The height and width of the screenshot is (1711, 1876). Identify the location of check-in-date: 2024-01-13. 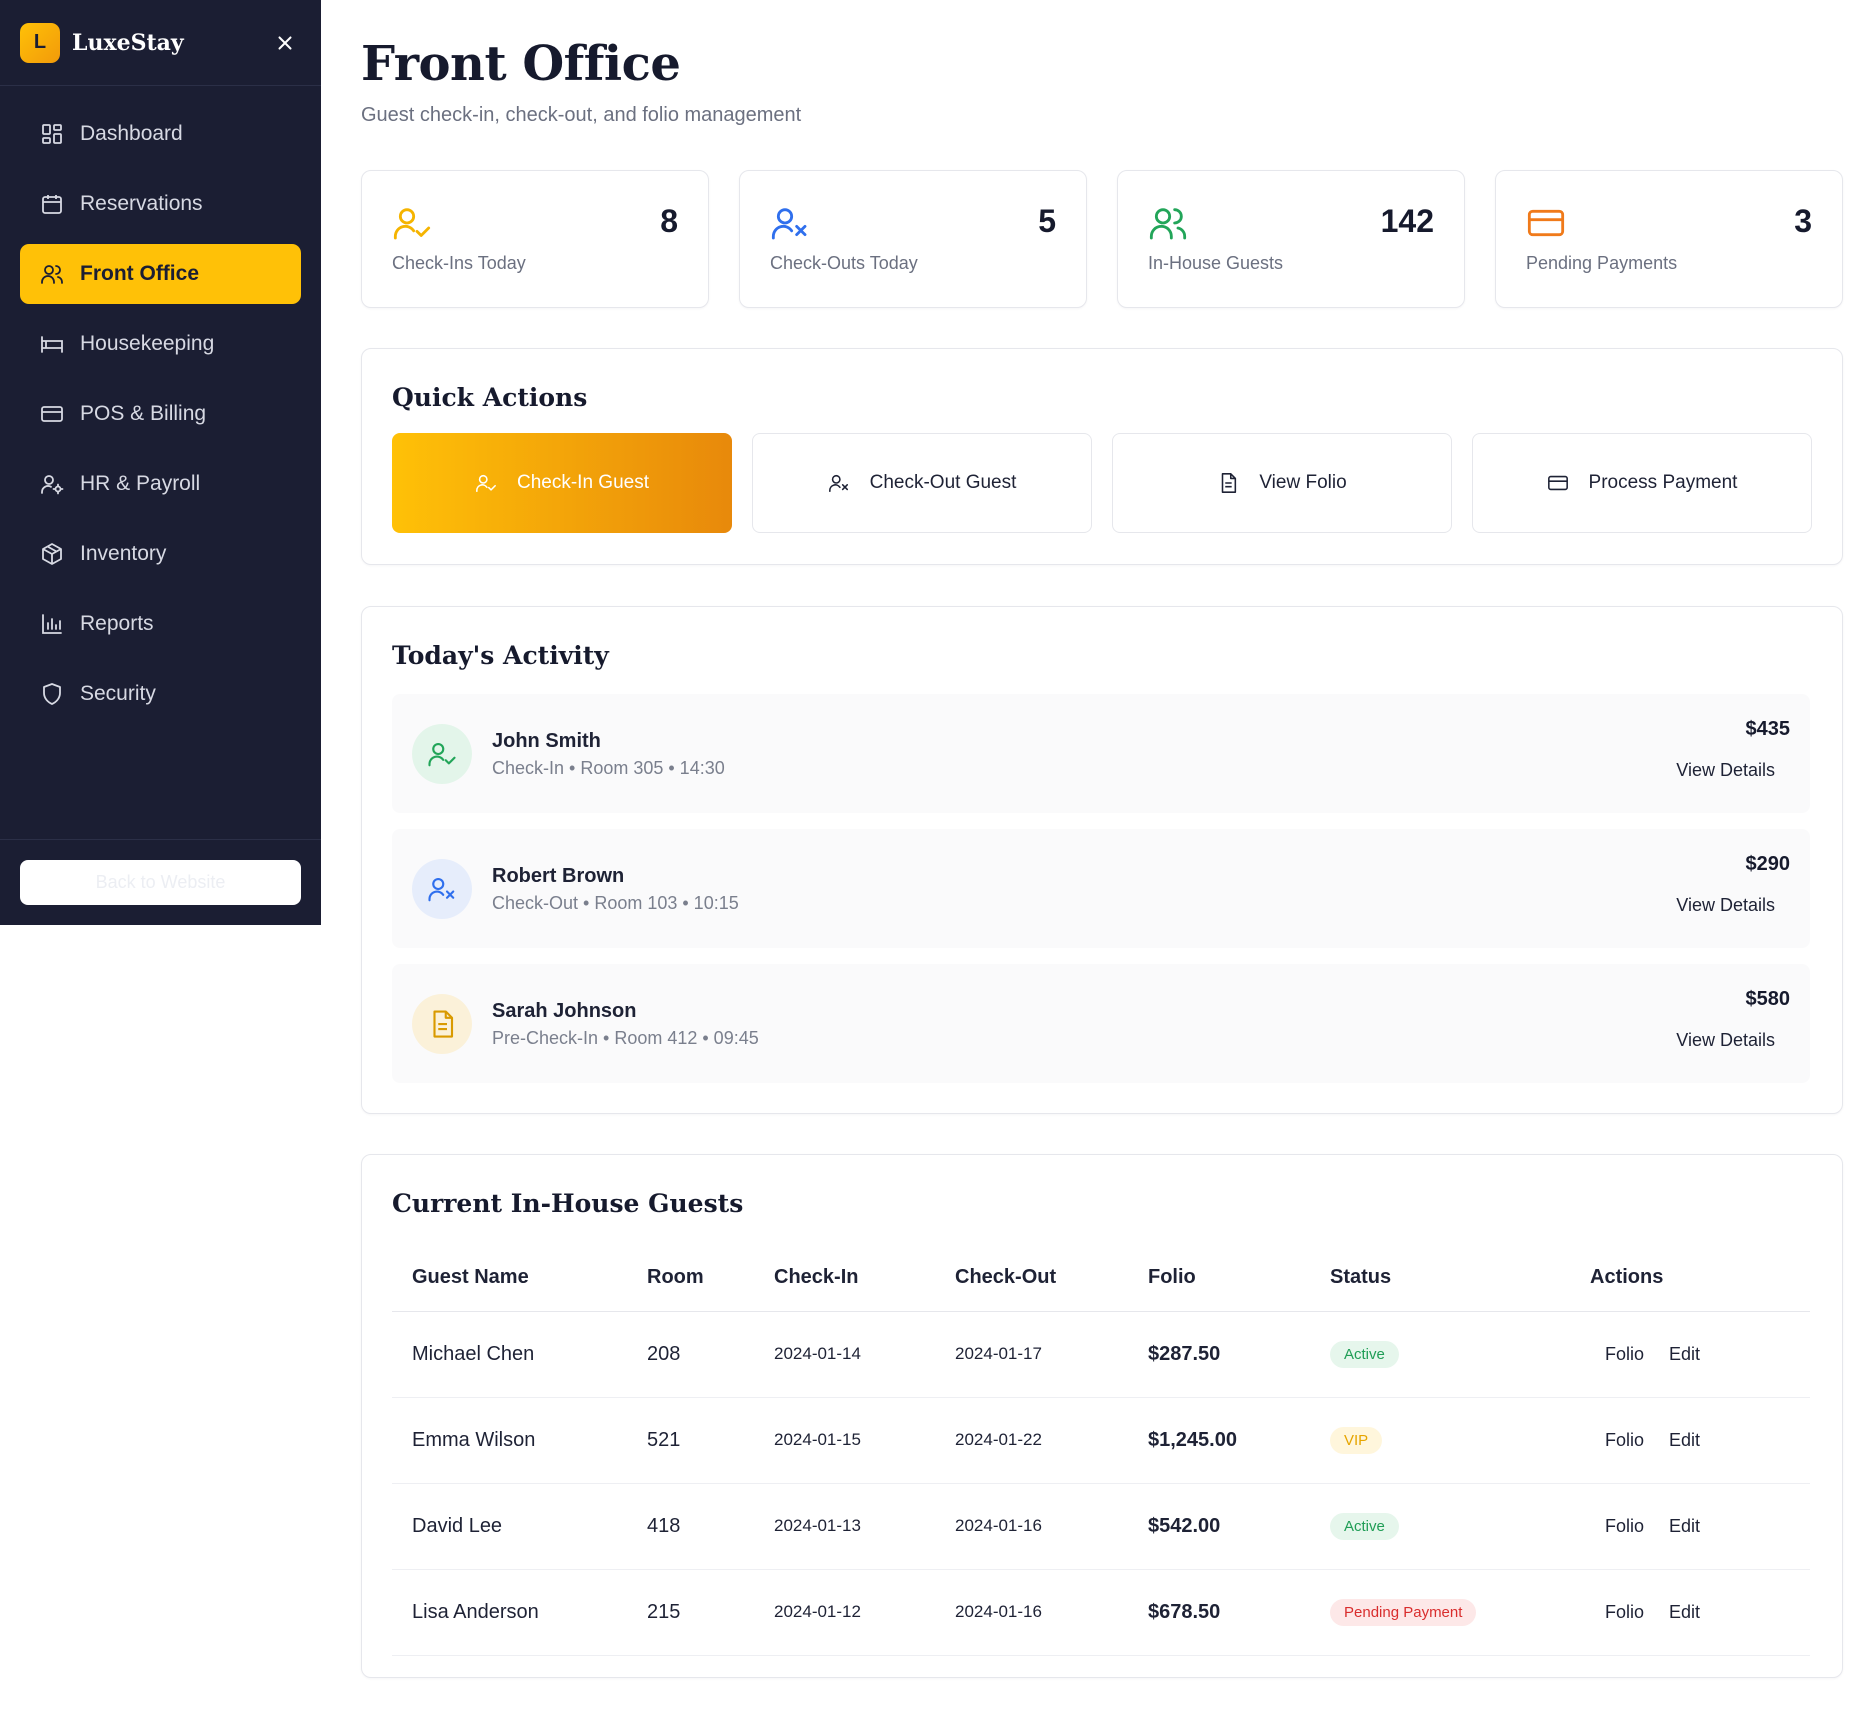
(844, 1526).